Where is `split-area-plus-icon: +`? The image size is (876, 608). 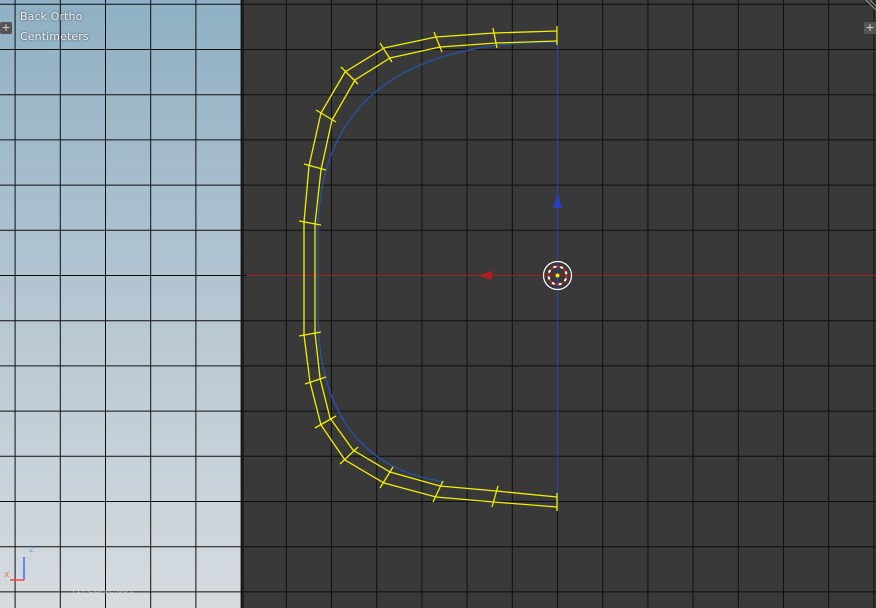
split-area-plus-icon: + is located at coordinates (6, 28).